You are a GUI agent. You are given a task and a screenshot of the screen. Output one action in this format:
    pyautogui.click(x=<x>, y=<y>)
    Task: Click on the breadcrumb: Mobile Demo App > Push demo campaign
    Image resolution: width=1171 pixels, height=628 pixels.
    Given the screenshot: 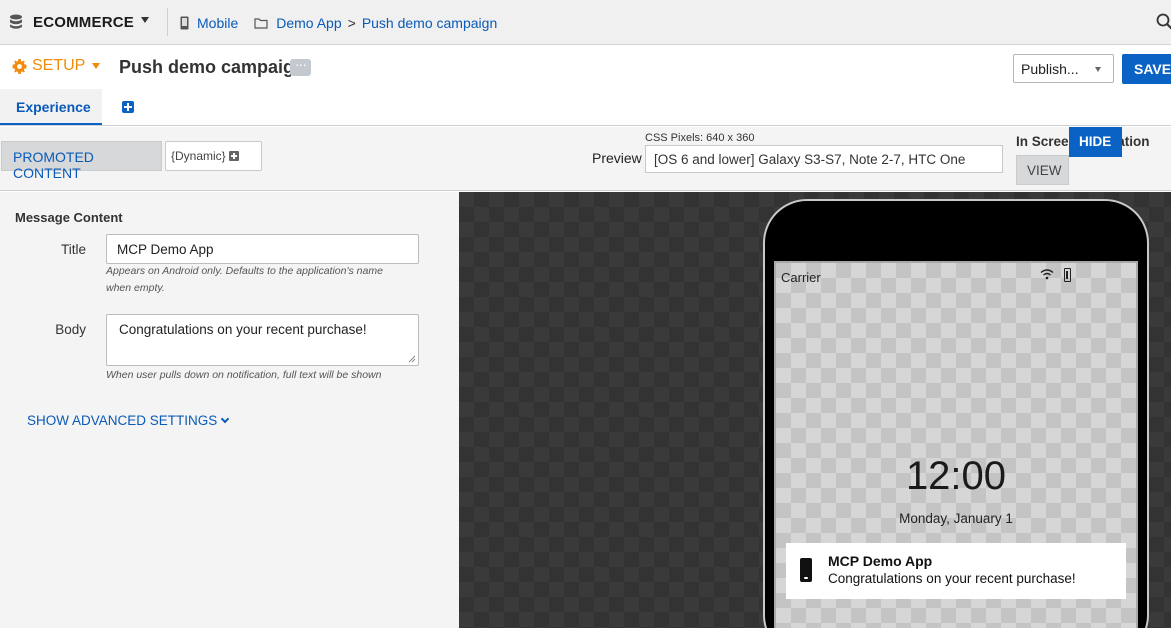 What is the action you would take?
    pyautogui.click(x=338, y=23)
    